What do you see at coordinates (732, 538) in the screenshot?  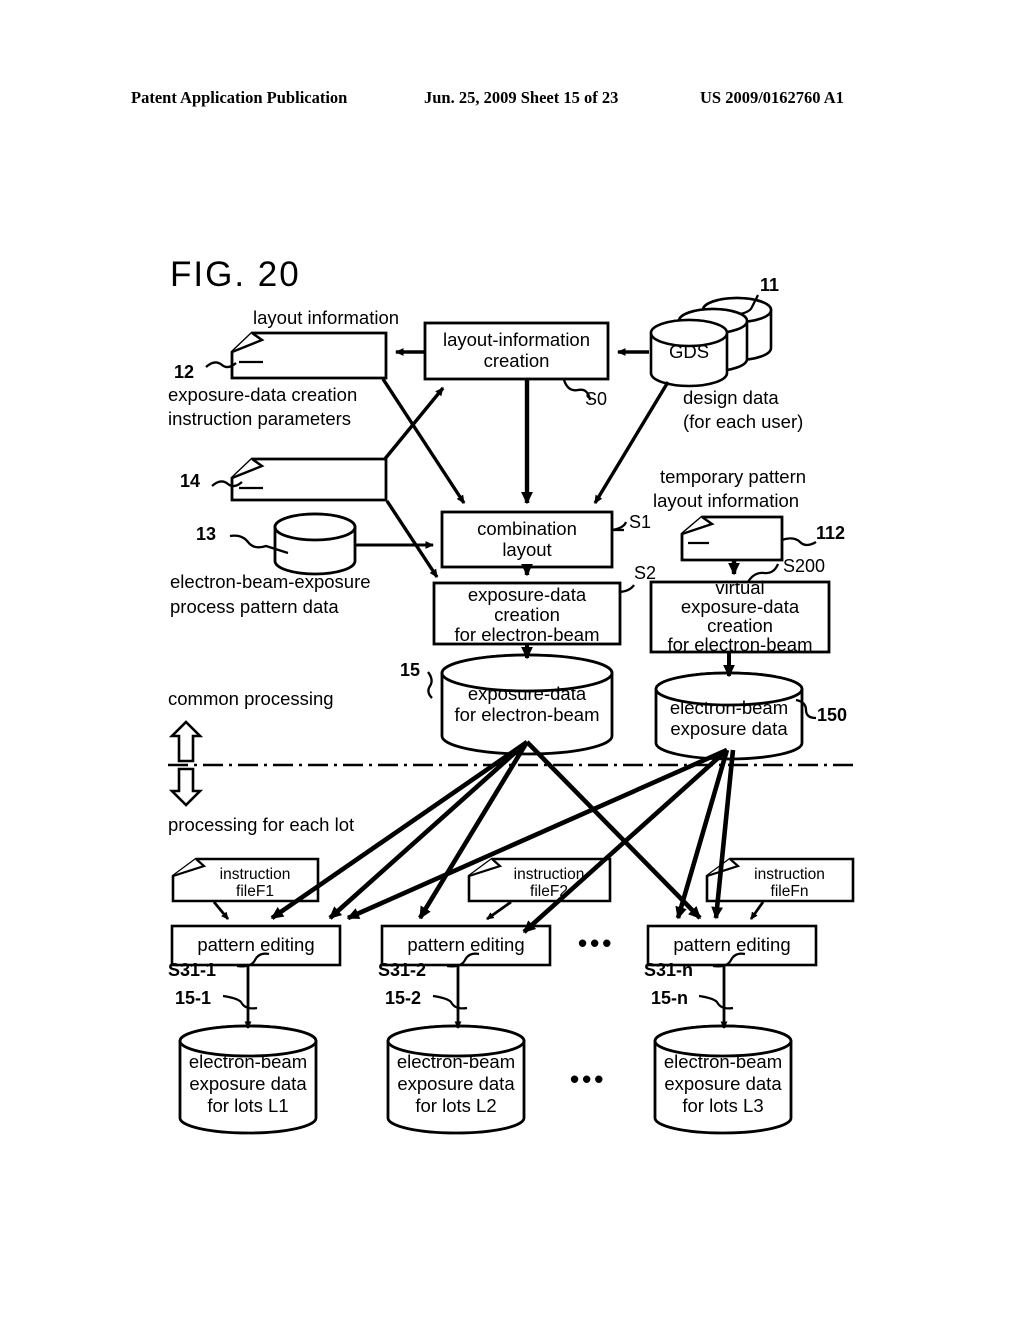 I see `document-temporary-pattern-layout-info` at bounding box center [732, 538].